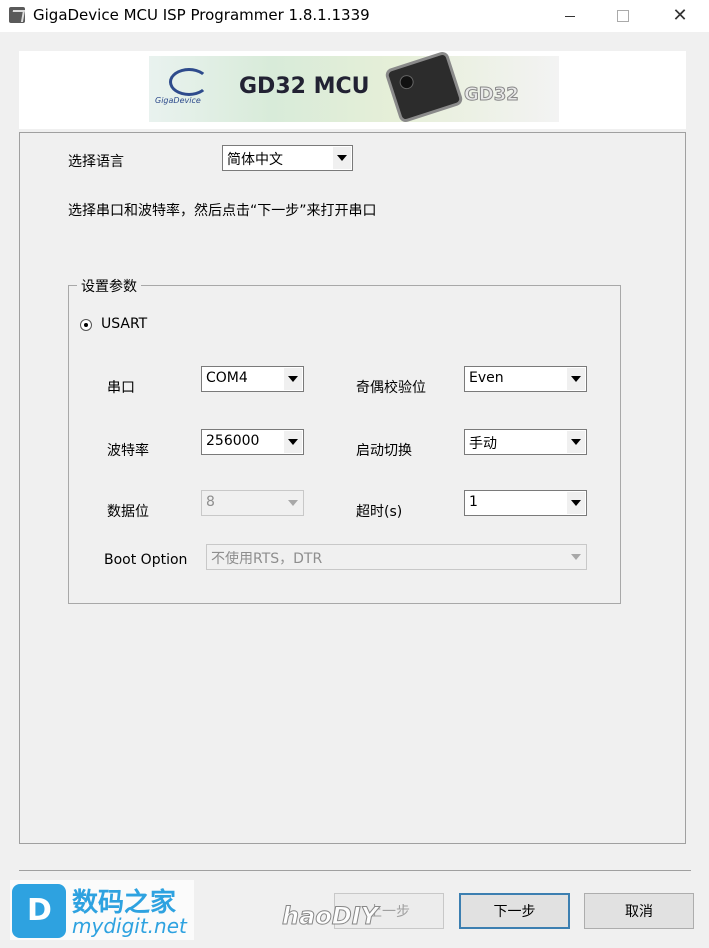 This screenshot has height=948, width=709. I want to click on watermark-2: haoDIY, so click(330, 916).